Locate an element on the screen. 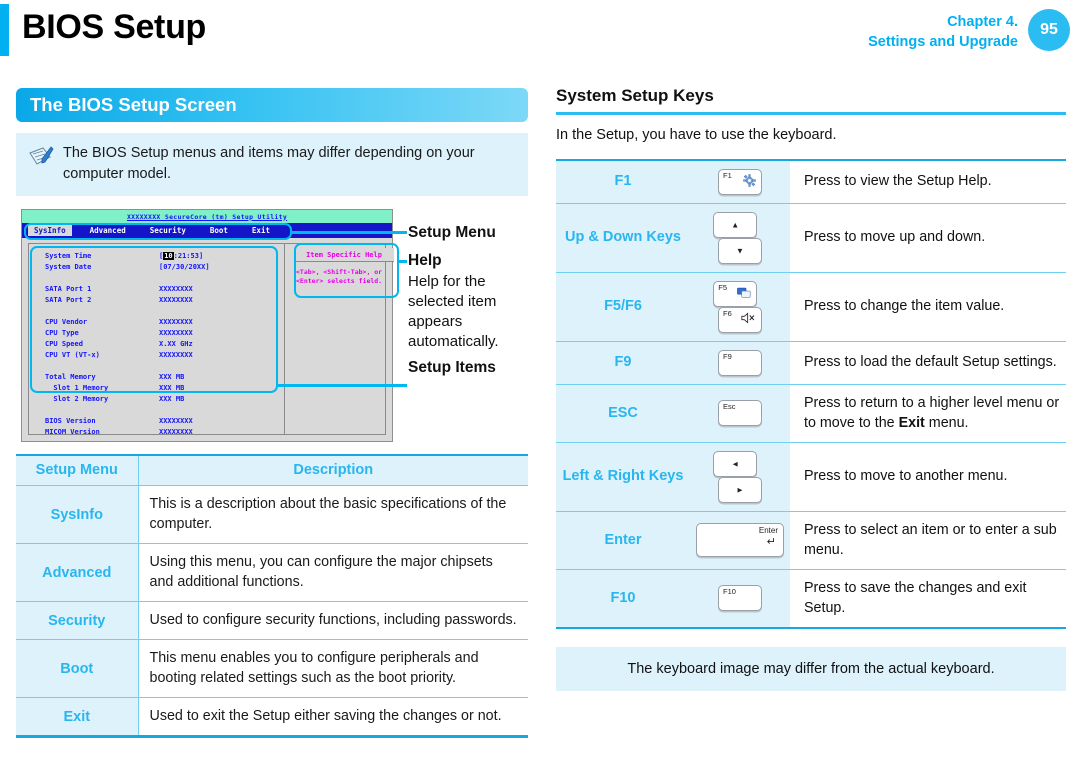  bios-title-bar: XXXXXXXX SecureCore (tm) Setup Utility is located at coordinates (207, 216).